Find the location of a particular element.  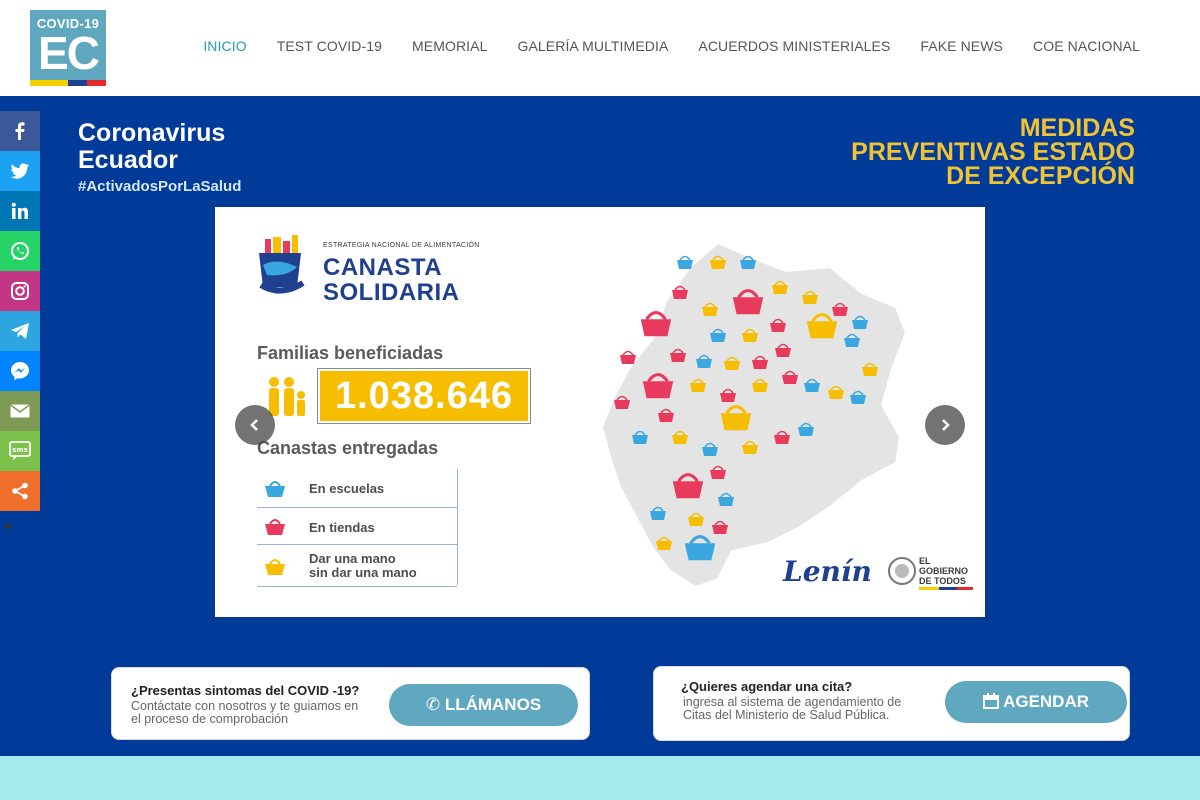

hero-hashtag: #ActivadosPorLaSalud is located at coordinates (160, 186).